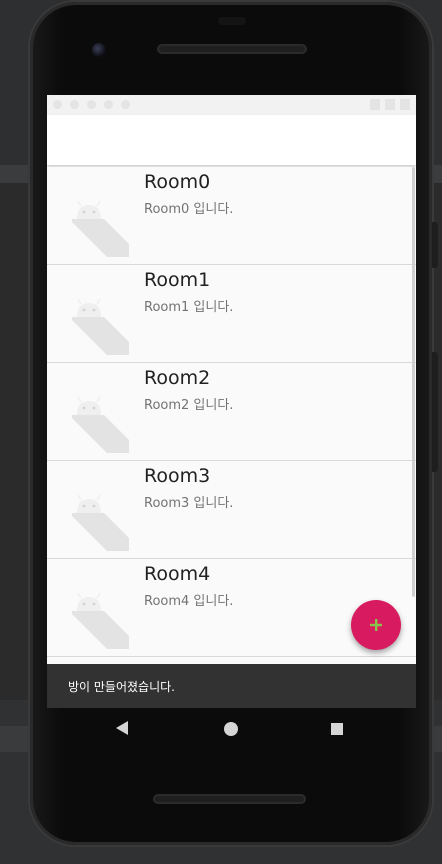 The height and width of the screenshot is (864, 442). I want to click on plus-icon, so click(376, 625).